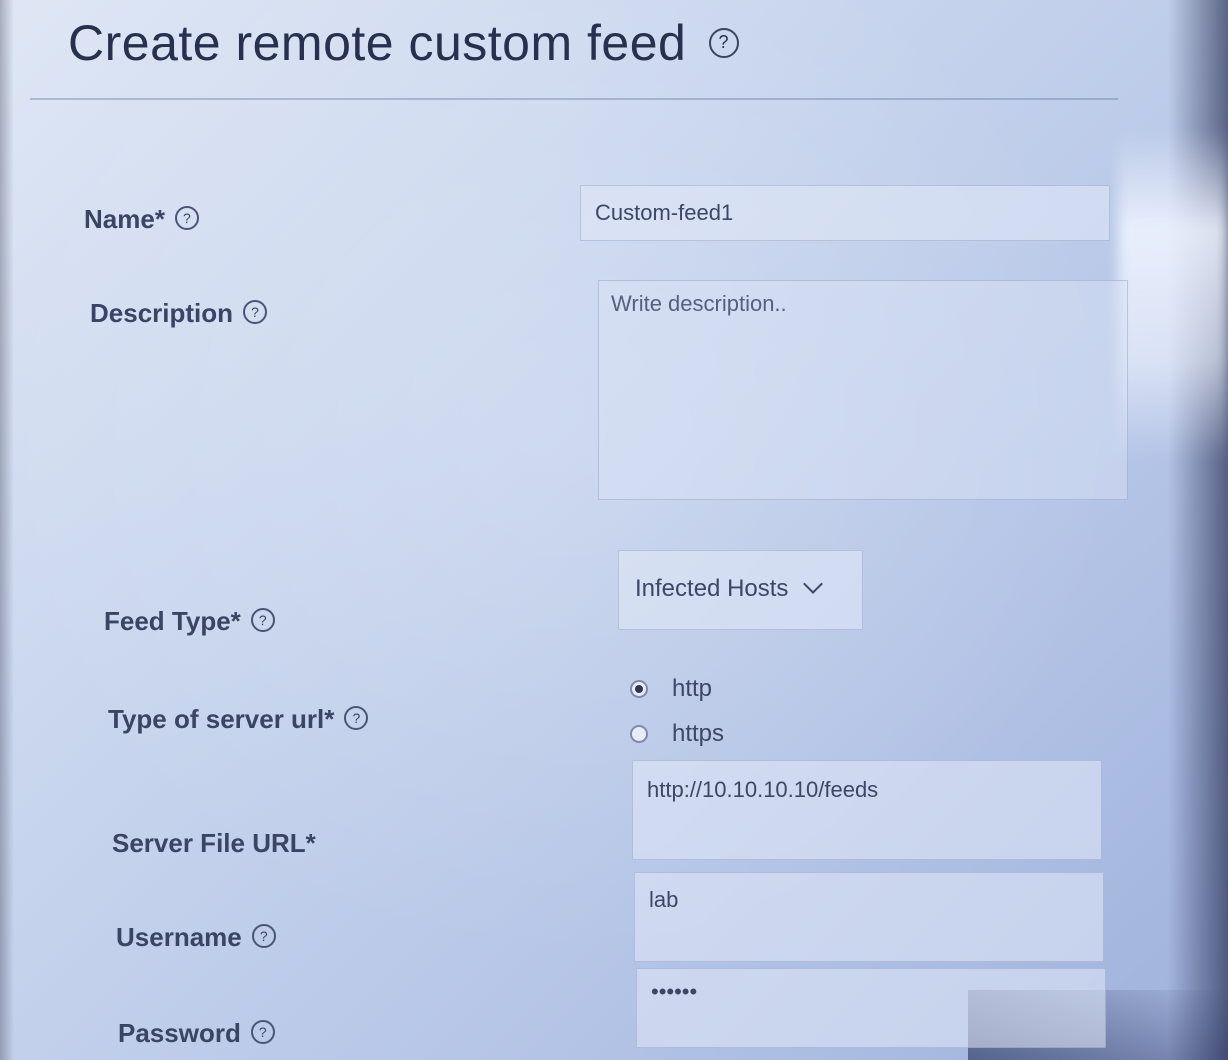  What do you see at coordinates (712, 588) in the screenshot?
I see `feed-type-selected: Infected Hosts` at bounding box center [712, 588].